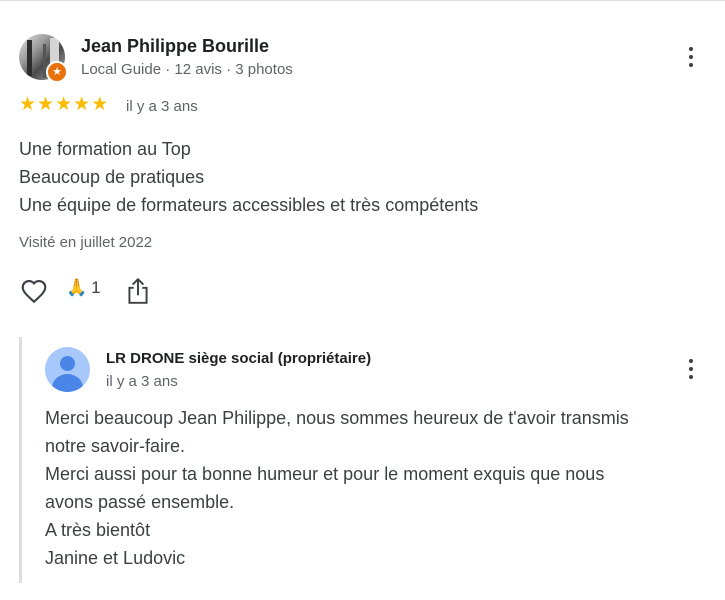 The height and width of the screenshot is (600, 725). I want to click on star-rating: ★ ★ ★ ★ ★, so click(63, 105).